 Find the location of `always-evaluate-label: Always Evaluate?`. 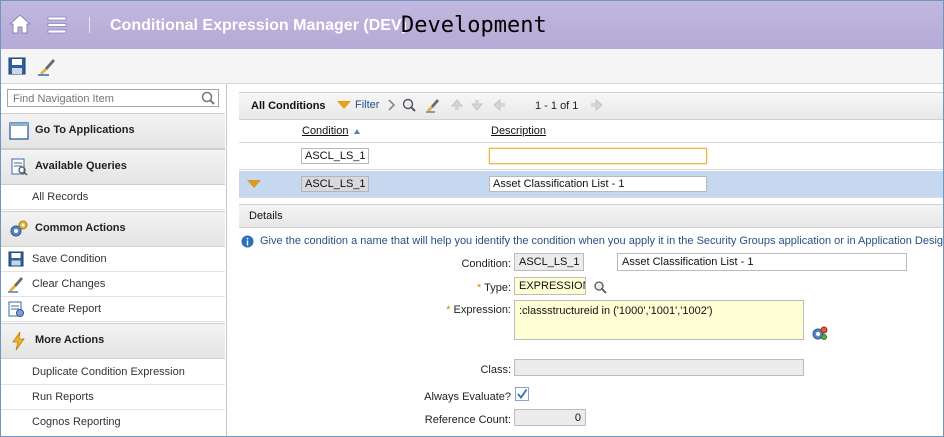

always-evaluate-label: Always Evaluate? is located at coordinates (467, 397).